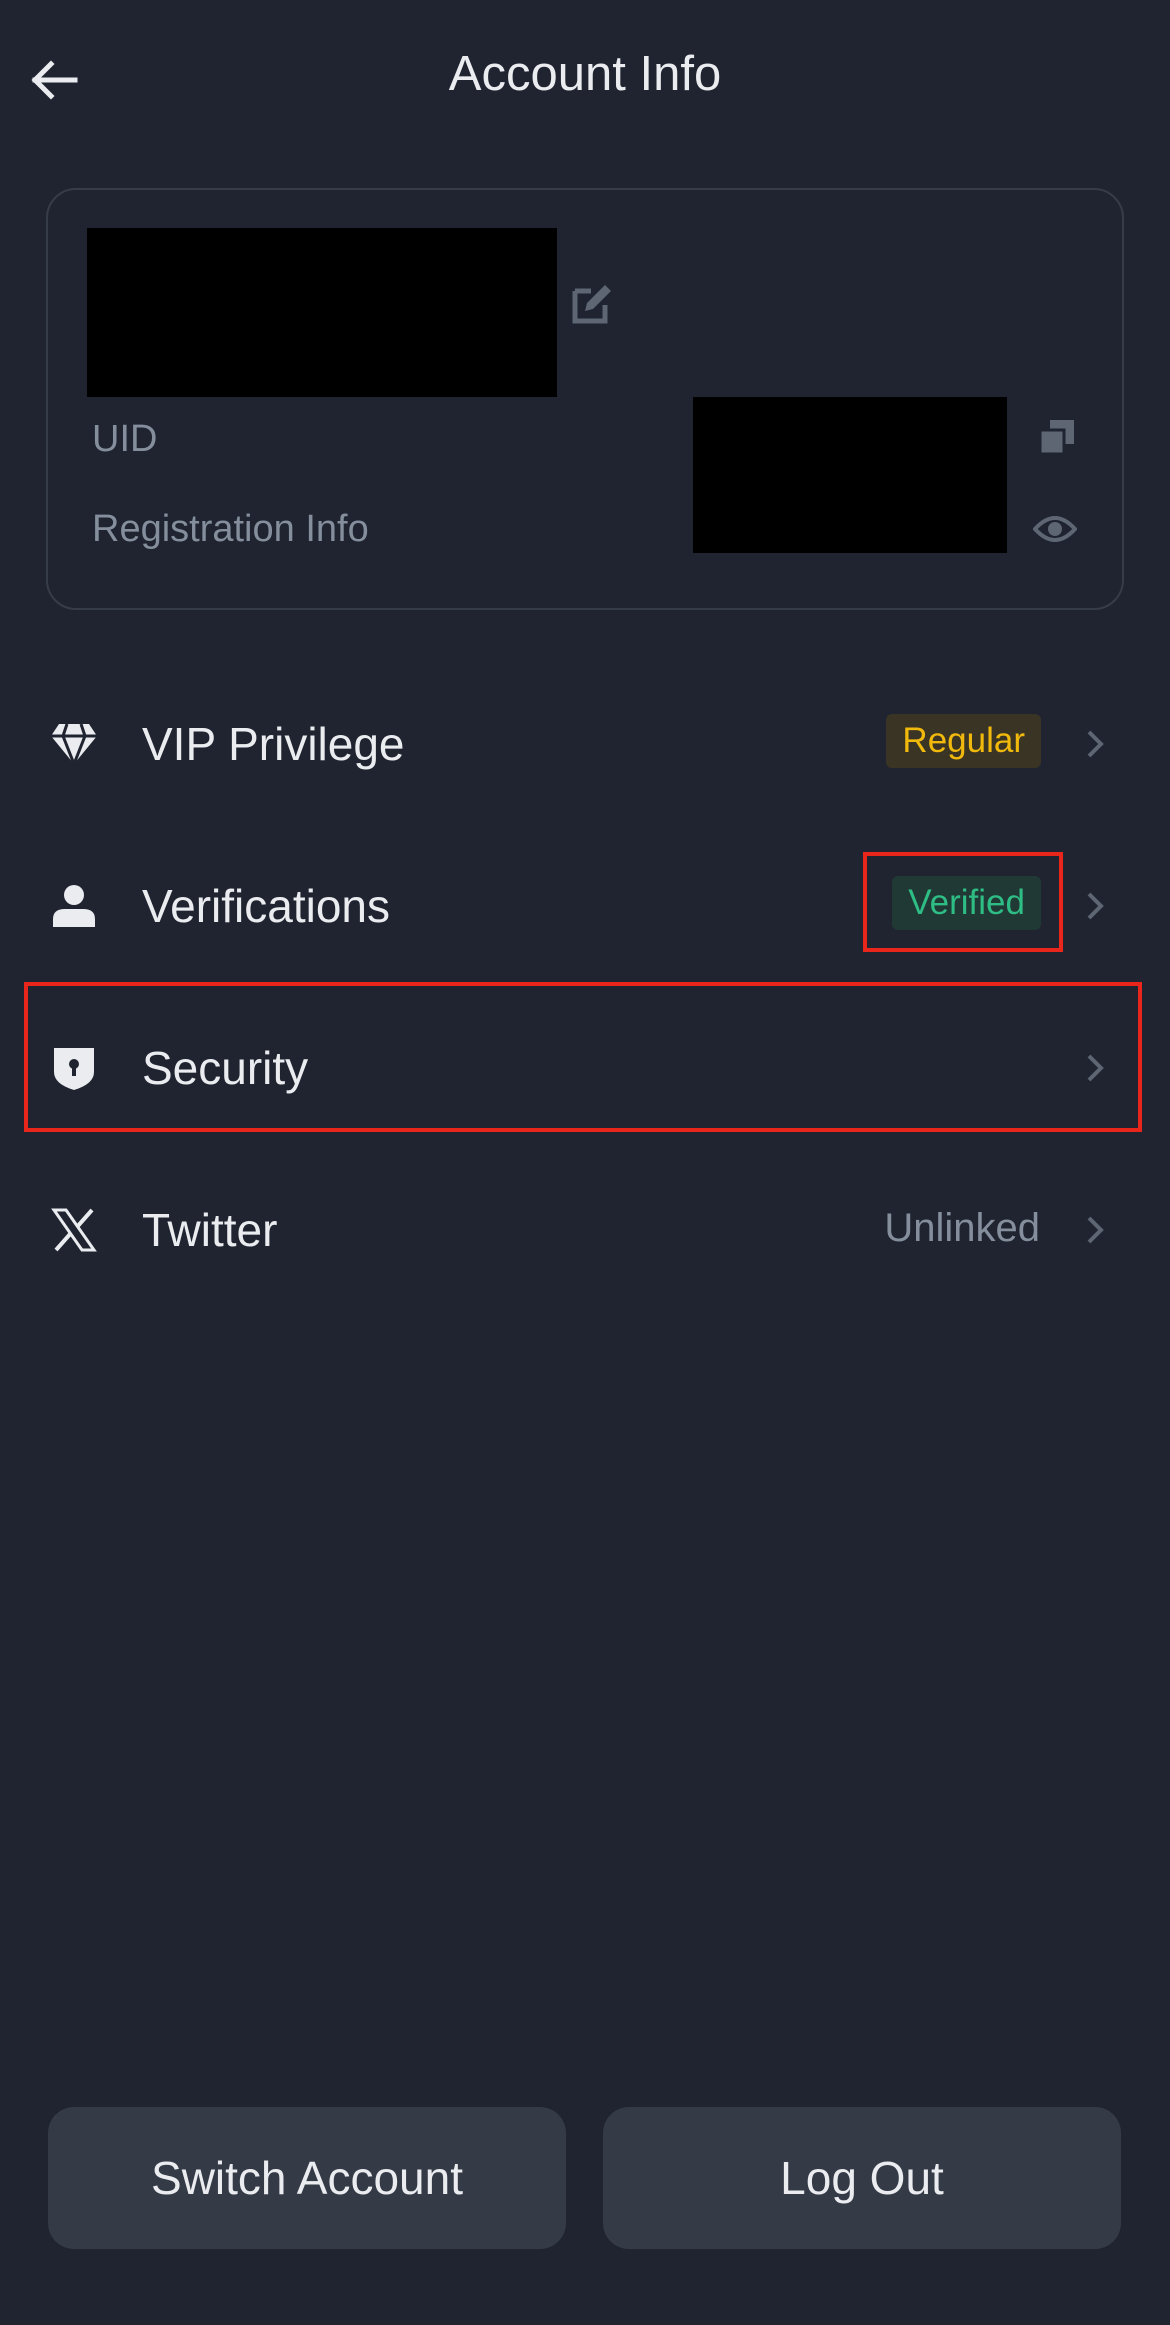 The height and width of the screenshot is (2325, 1170). I want to click on show-registration-button, so click(1055, 529).